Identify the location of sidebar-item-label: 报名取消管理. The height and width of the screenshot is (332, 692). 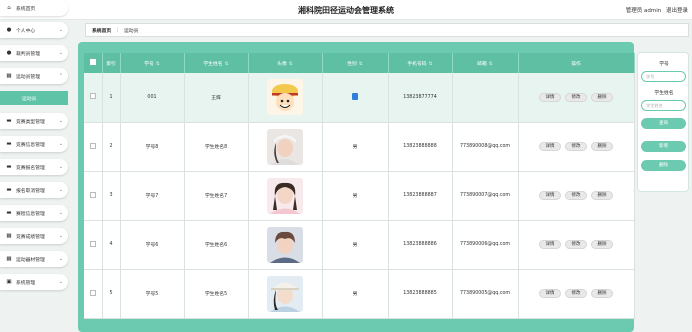
(30, 191).